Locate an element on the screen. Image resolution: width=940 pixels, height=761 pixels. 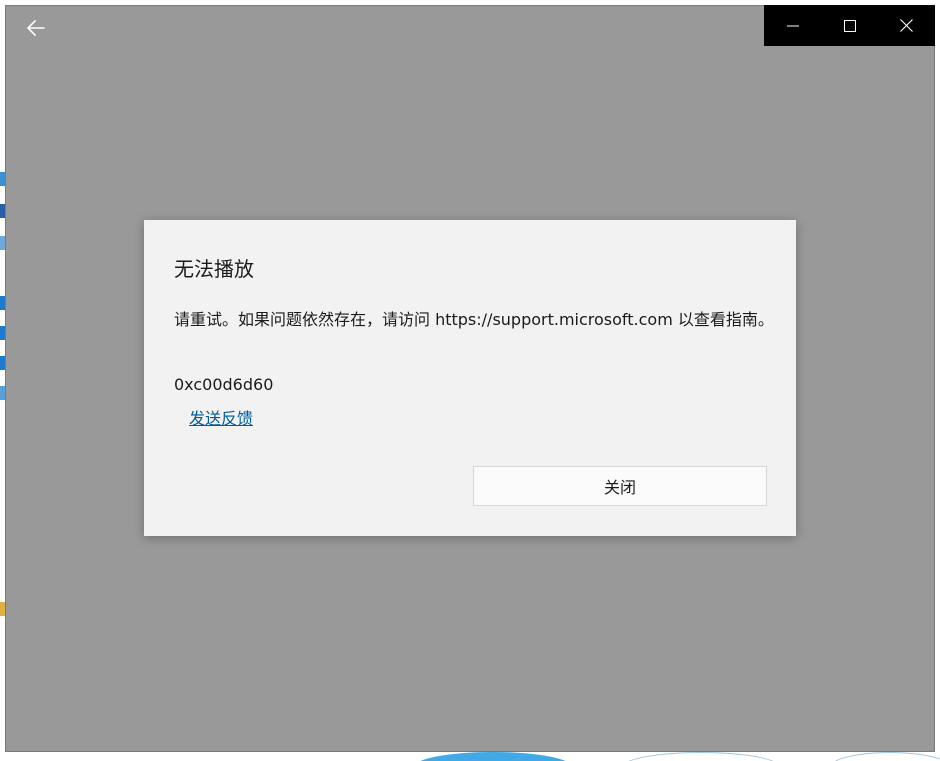
arrow-left-icon is located at coordinates (36, 28).